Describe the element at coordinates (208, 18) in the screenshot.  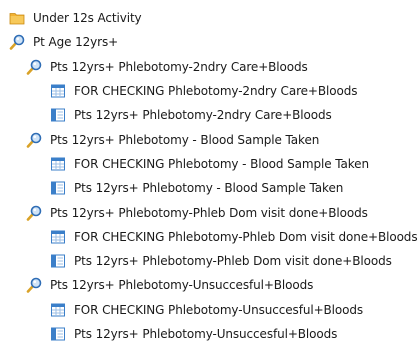
I see `tree-item-under-12s-activity: Under 12s Activity` at that location.